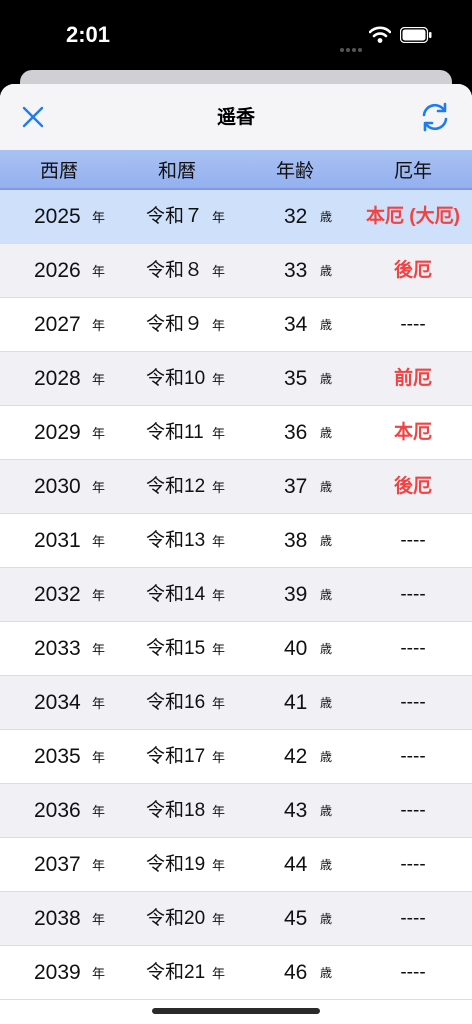 This screenshot has width=472, height=1024. I want to click on age-value: 44, so click(296, 864).